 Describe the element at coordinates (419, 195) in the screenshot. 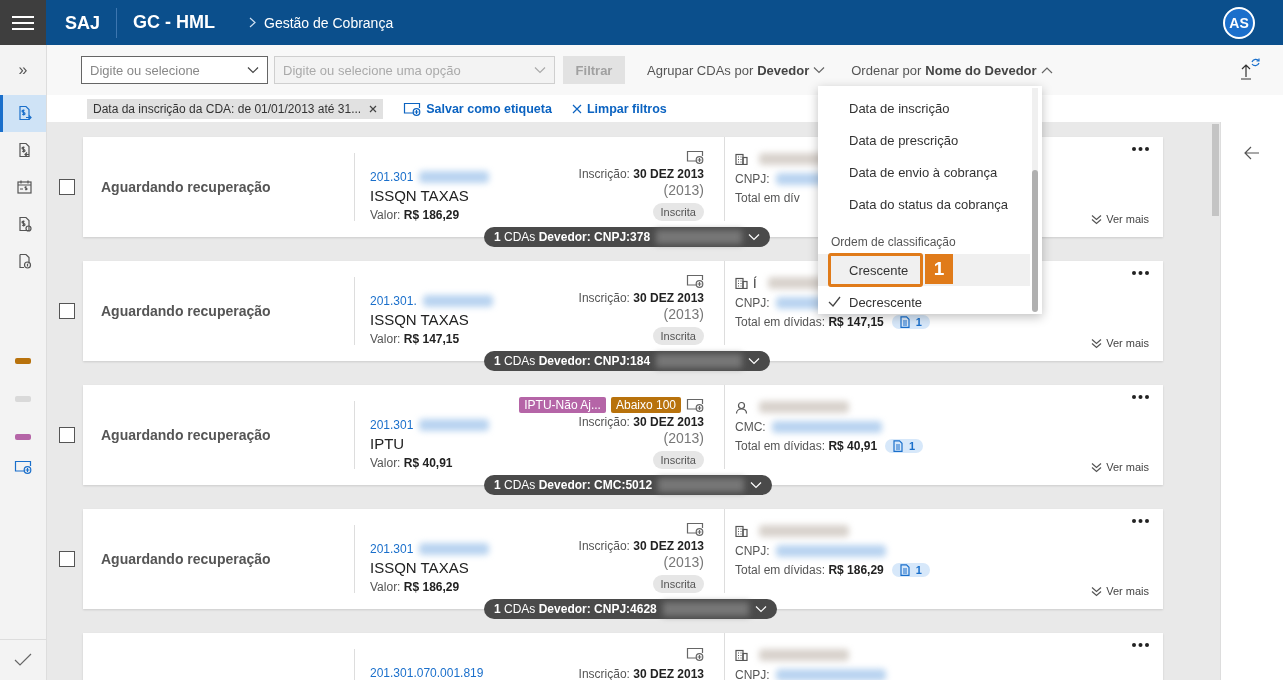

I see `tax-type: ISSQN TAXAS` at that location.